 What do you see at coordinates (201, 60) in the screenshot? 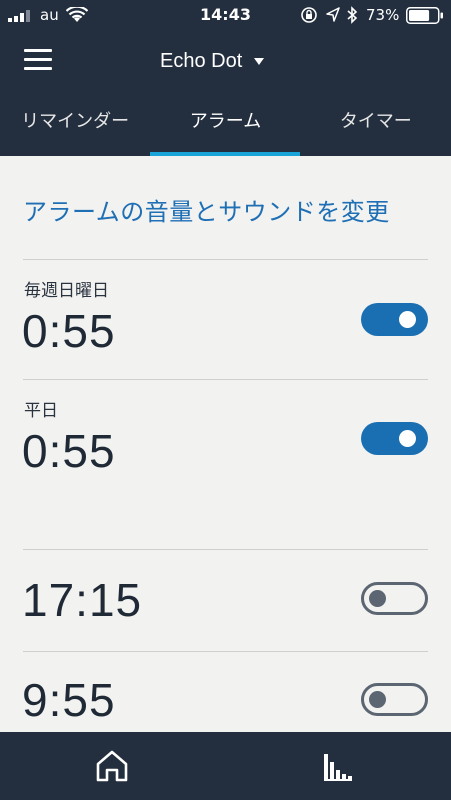
I see `device-name: Echo Dot` at bounding box center [201, 60].